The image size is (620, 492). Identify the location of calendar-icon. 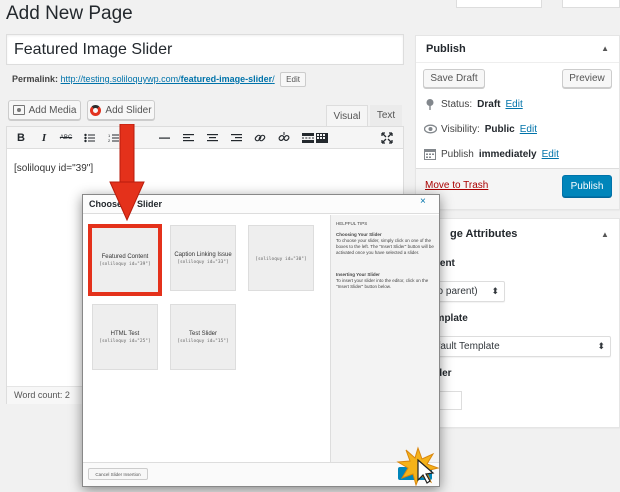
(430, 154).